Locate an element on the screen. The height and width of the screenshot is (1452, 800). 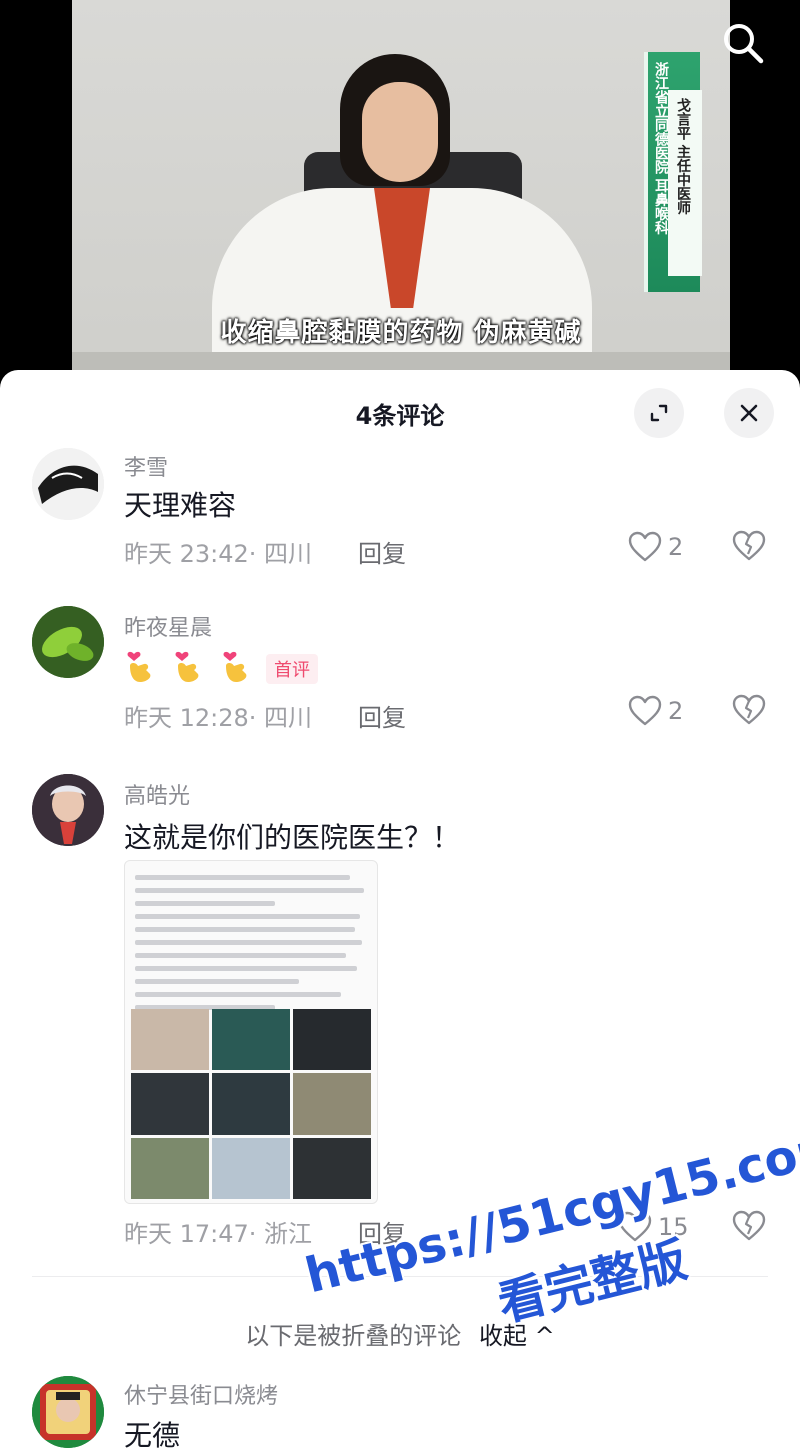
document-text-image is located at coordinates (252, 946).